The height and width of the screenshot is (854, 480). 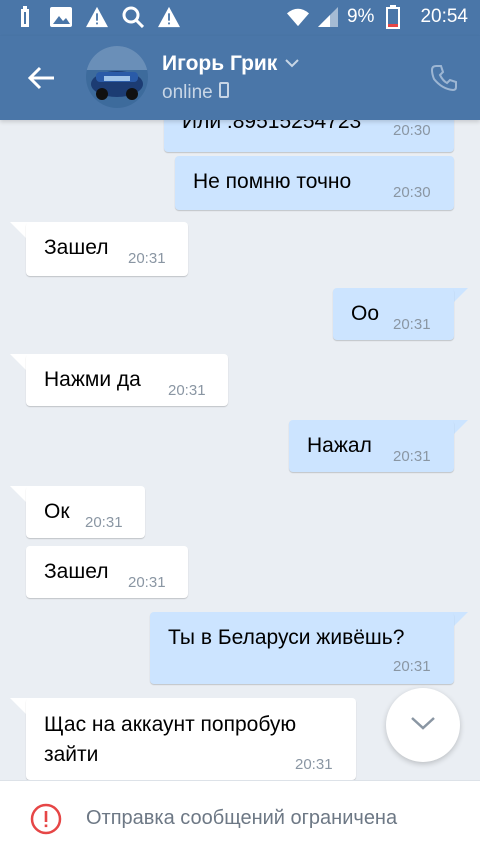 What do you see at coordinates (170, 739) in the screenshot?
I see `message-text: Щас на аккаунт попробую зайти` at bounding box center [170, 739].